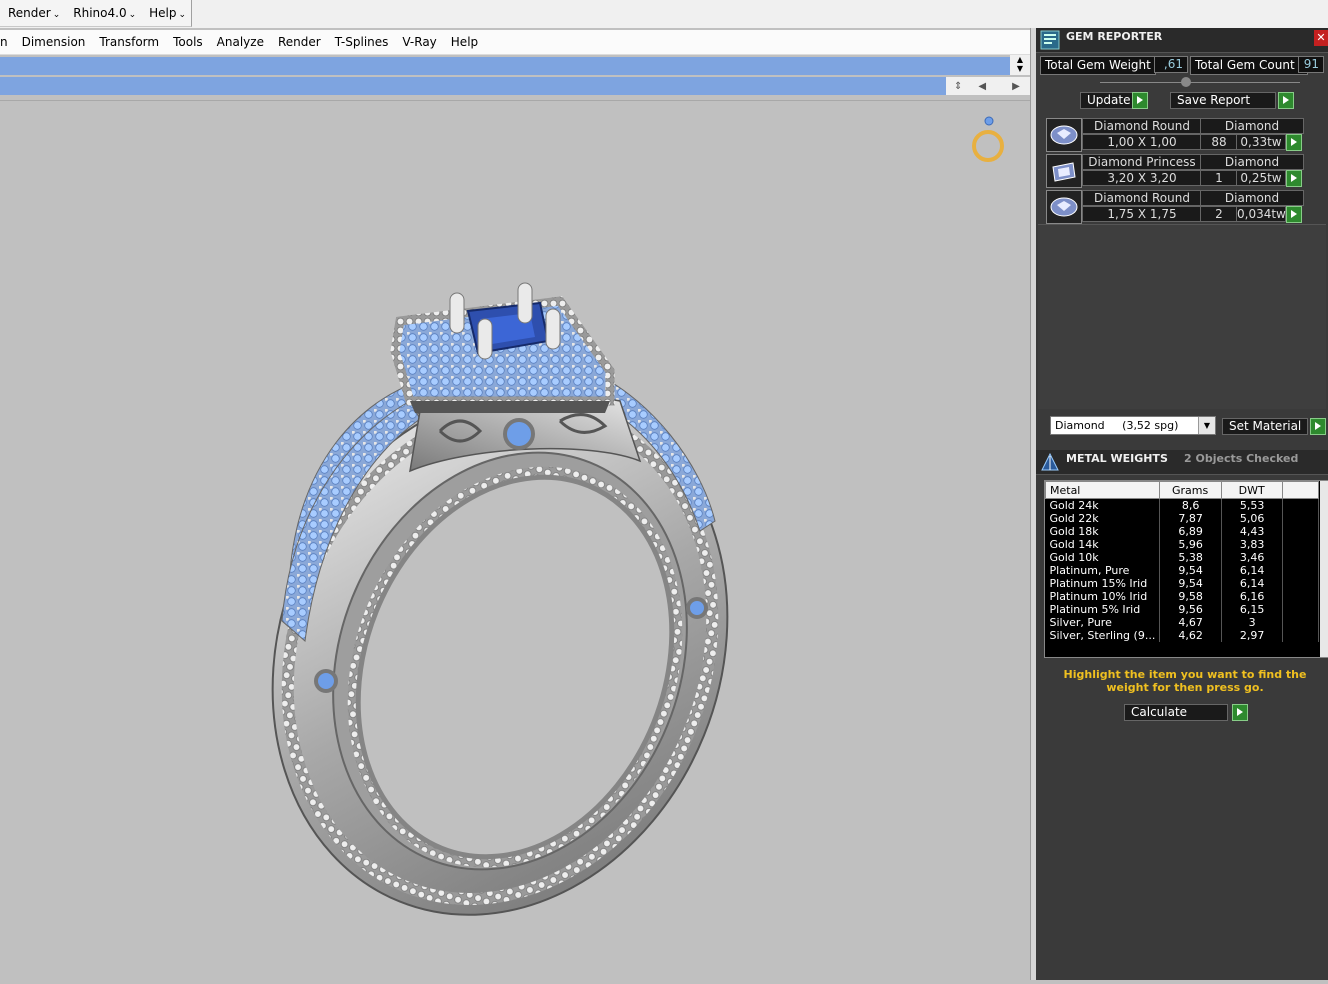 This screenshot has height=984, width=1328. Describe the element at coordinates (1206, 425) in the screenshot. I see `chevron-down-icon: ▼` at that location.